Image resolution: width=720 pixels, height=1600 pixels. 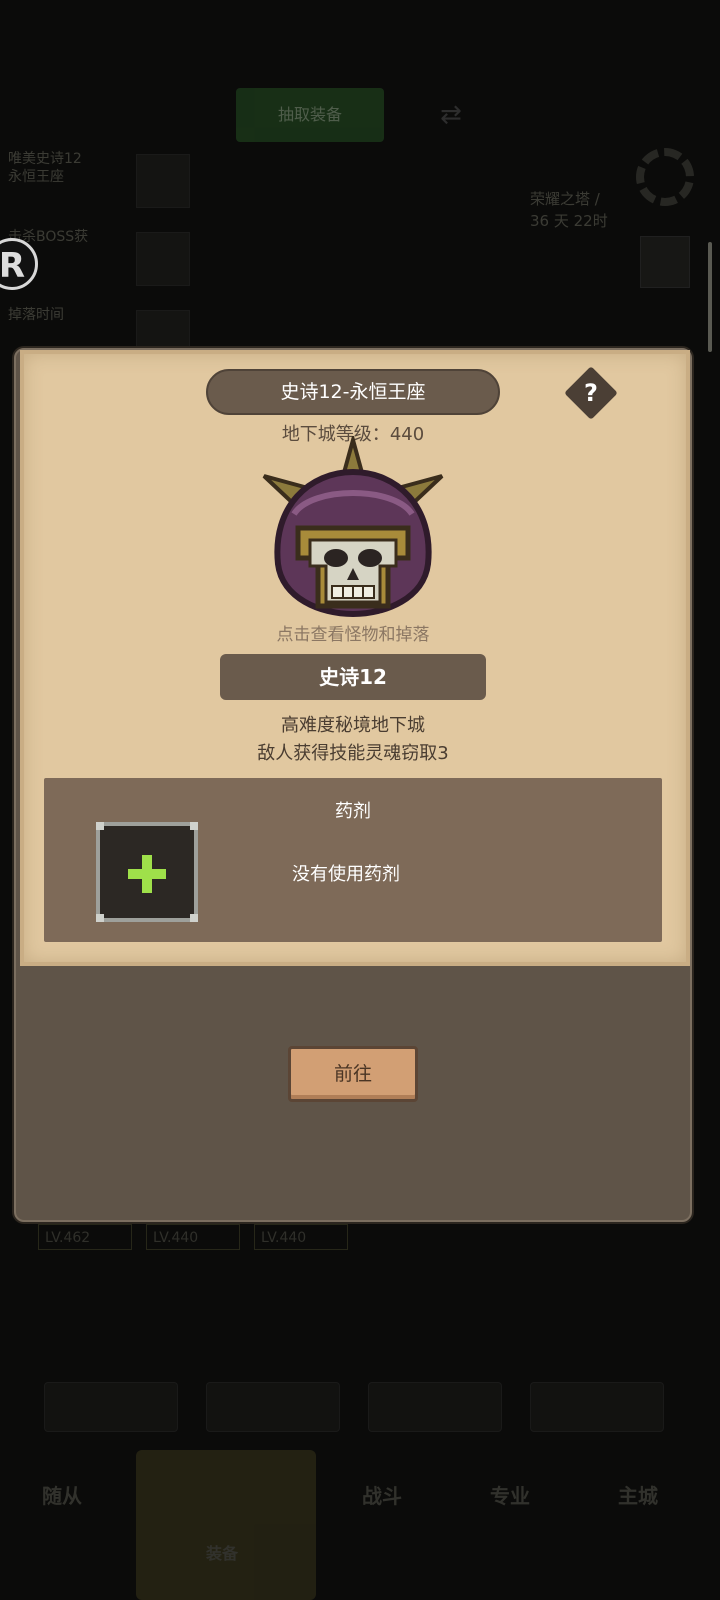 I want to click on dungeon-description: 高难度秘境地下城, so click(x=353, y=725).